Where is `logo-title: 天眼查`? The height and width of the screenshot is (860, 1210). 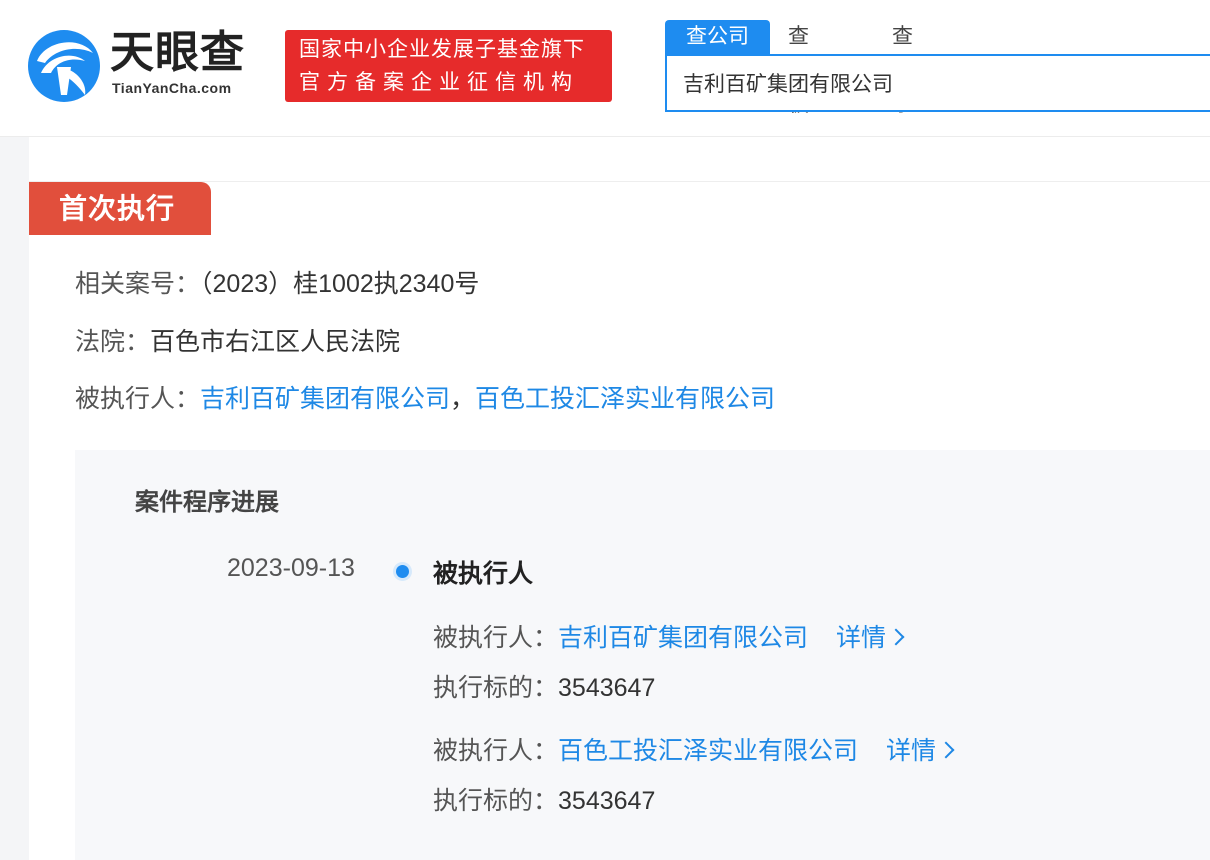
logo-title: 天眼查 is located at coordinates (177, 53).